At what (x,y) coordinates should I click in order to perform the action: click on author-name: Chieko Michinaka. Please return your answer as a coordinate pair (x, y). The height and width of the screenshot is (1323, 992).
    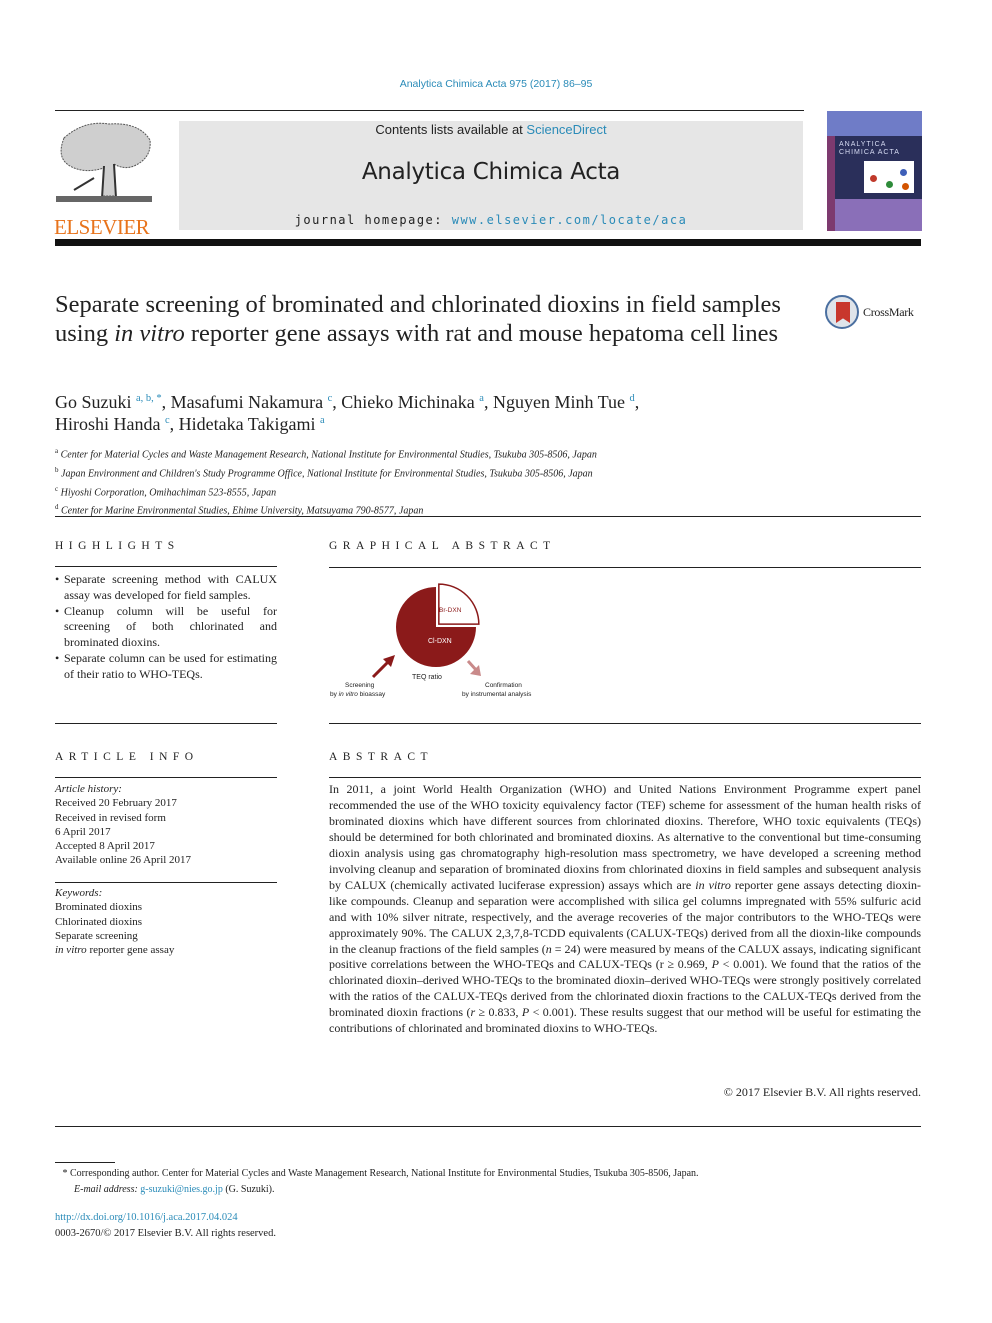
    Looking at the image, I should click on (407, 402).